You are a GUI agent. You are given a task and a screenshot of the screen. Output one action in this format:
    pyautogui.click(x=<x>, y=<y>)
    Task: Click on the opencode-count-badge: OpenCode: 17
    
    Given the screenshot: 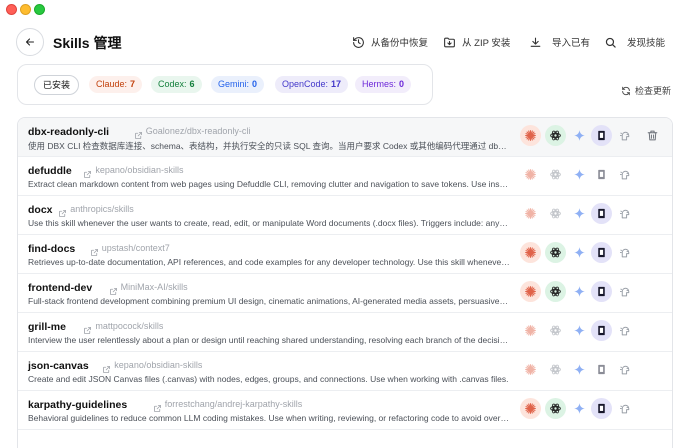 What is the action you would take?
    pyautogui.click(x=312, y=84)
    